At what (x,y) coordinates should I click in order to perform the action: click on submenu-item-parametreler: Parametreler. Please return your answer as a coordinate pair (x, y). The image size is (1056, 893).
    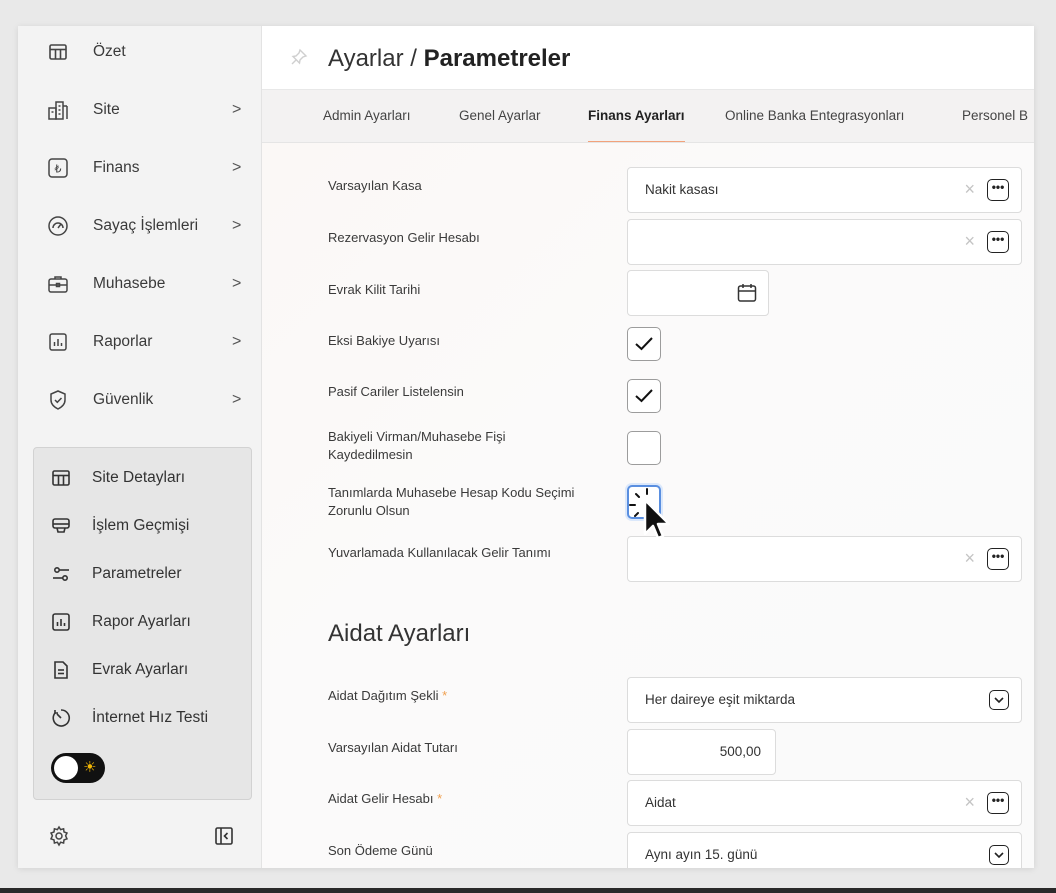
    Looking at the image, I should click on (143, 574).